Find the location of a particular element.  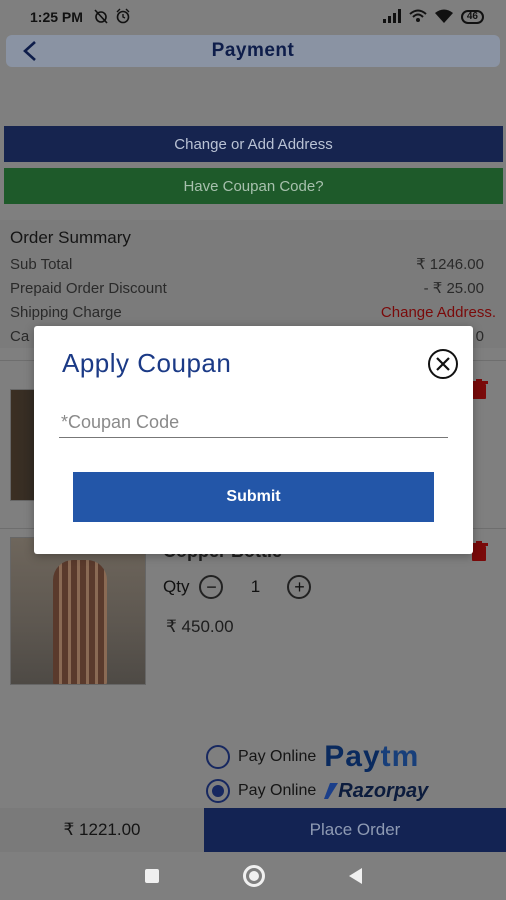

bottom-bar: ₹ 1221.00 Place Order is located at coordinates (253, 830).